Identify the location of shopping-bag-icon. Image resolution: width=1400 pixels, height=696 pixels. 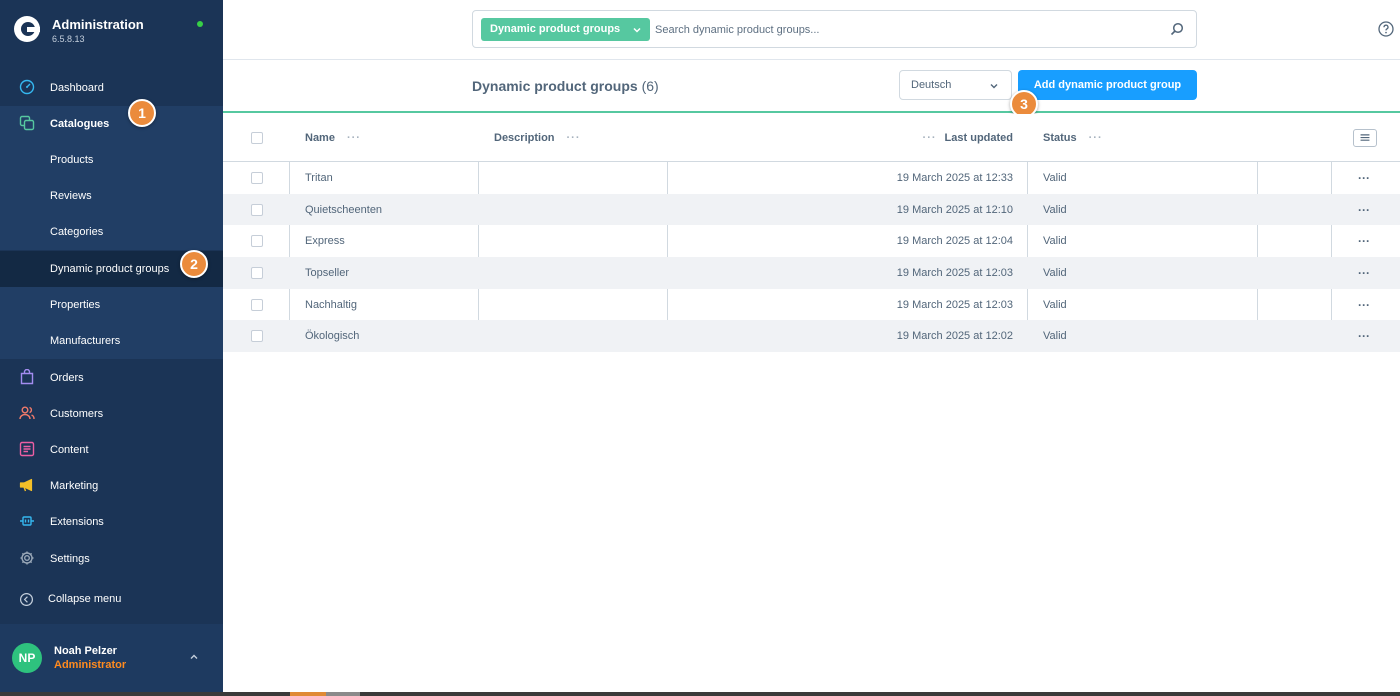
(27, 377).